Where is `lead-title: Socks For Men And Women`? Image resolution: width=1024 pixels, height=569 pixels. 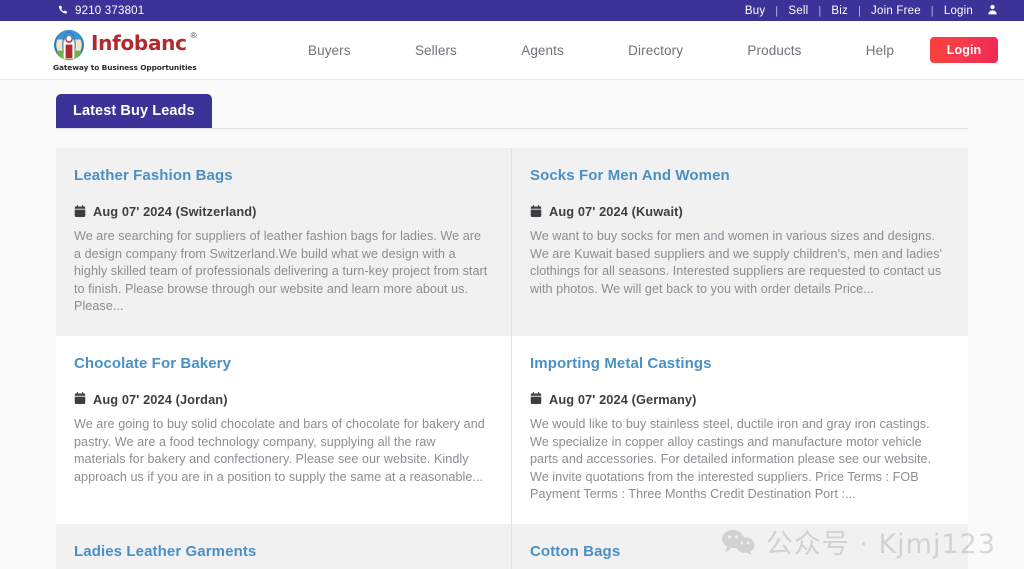 lead-title: Socks For Men And Women is located at coordinates (738, 176).